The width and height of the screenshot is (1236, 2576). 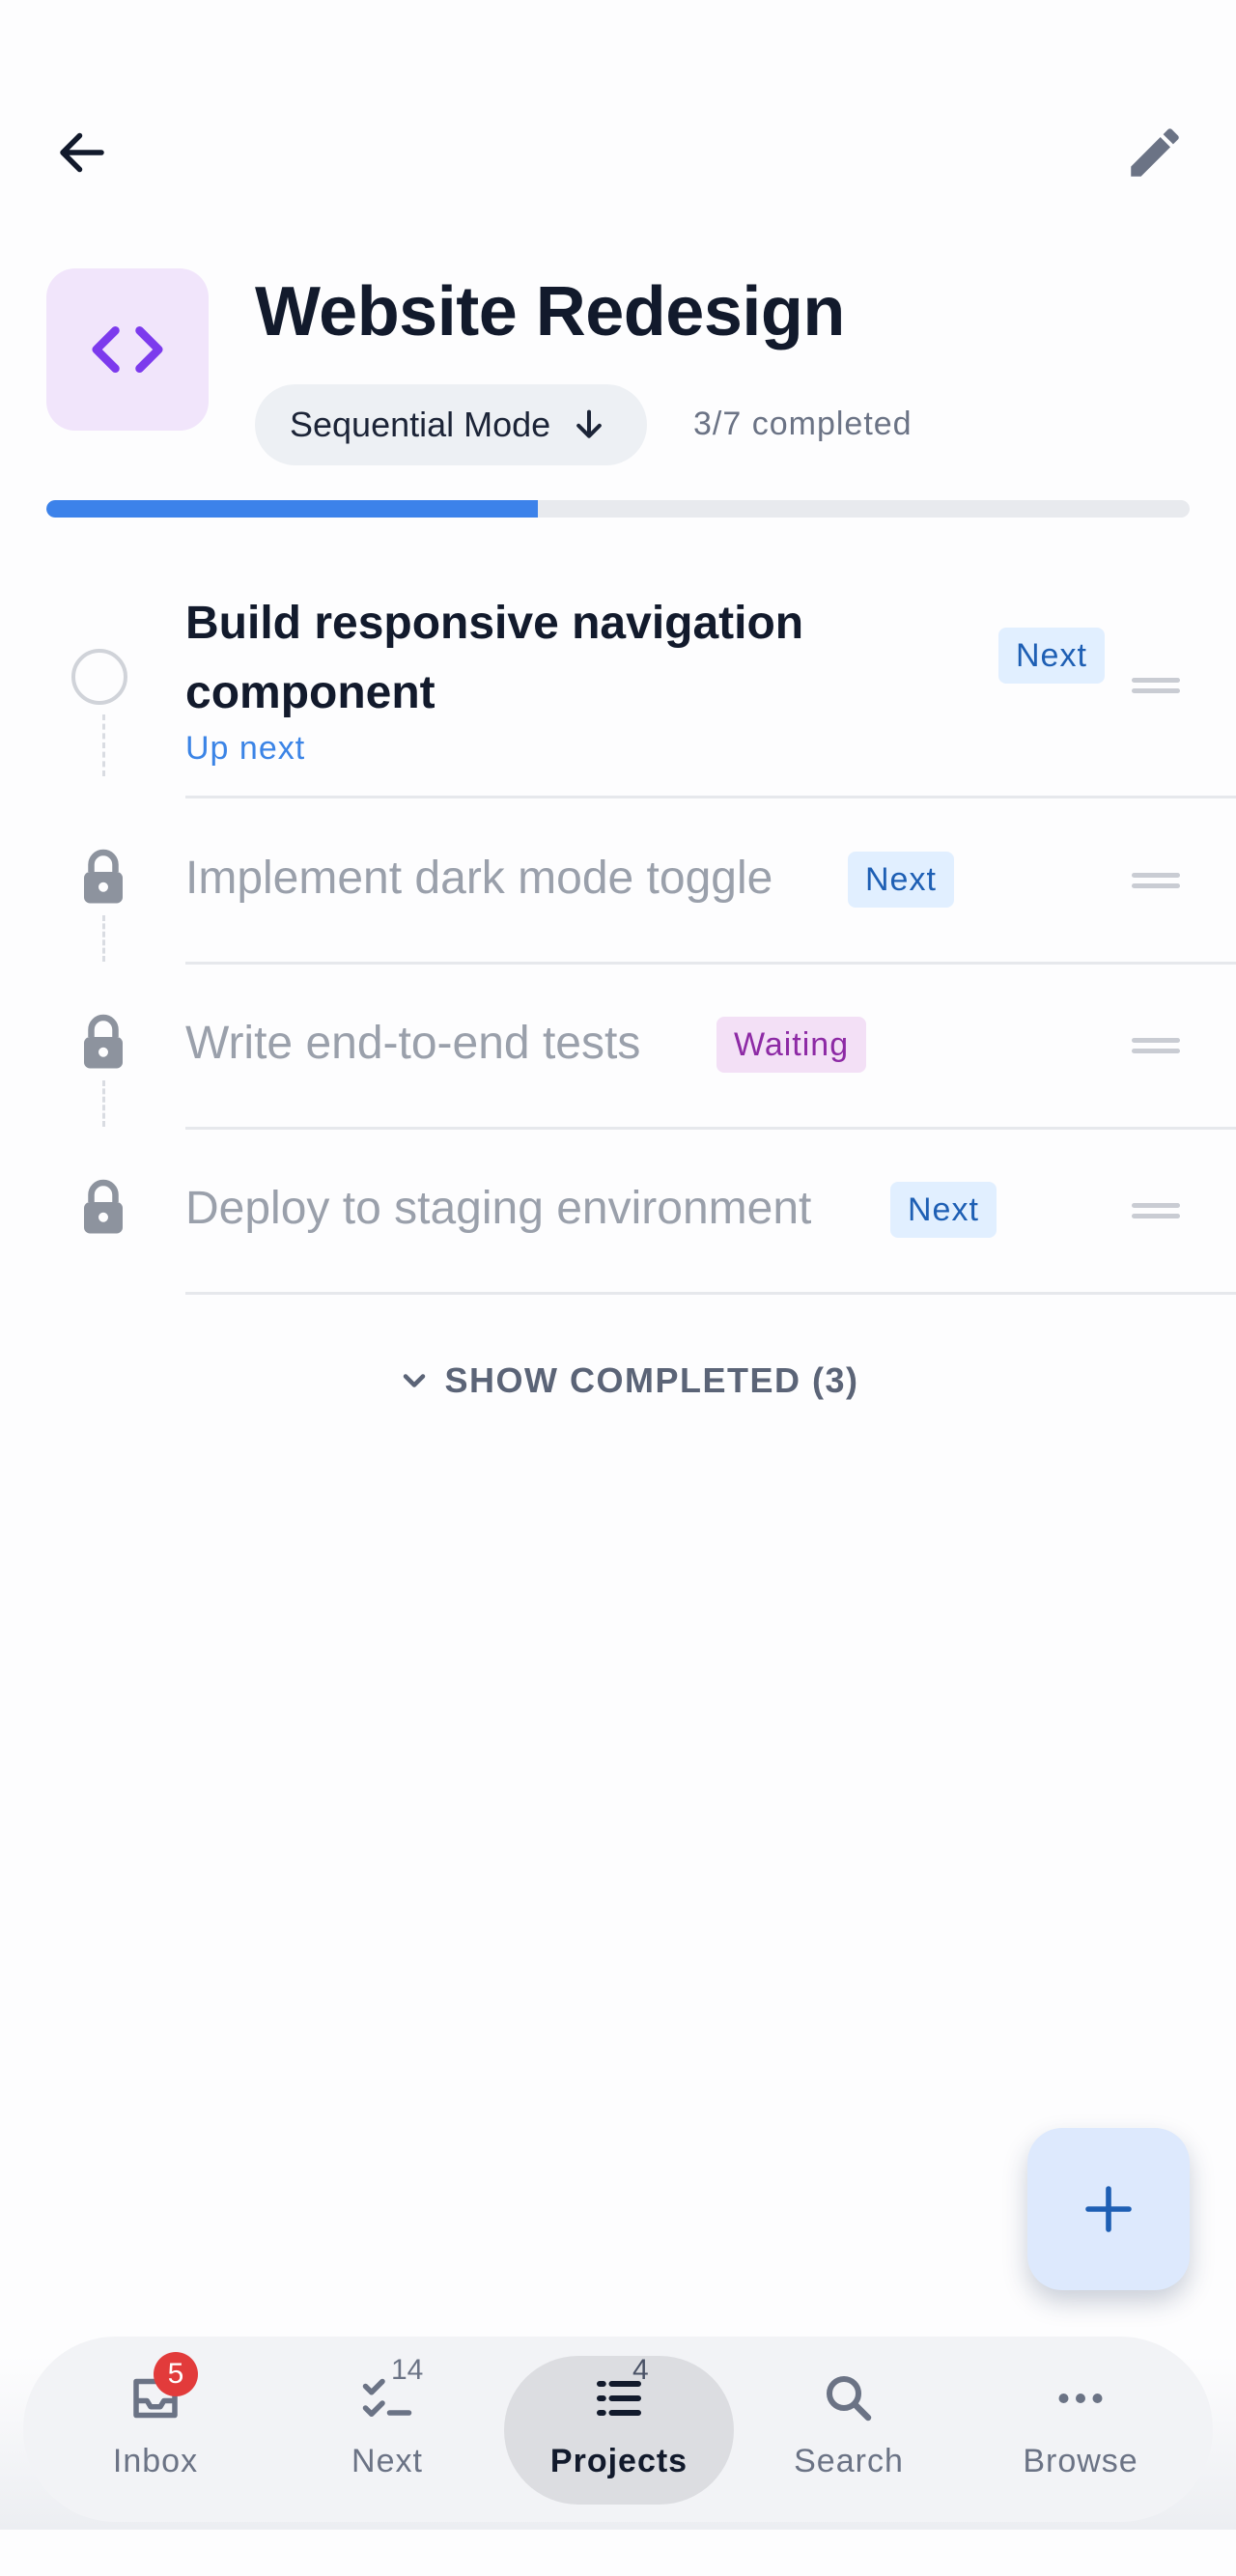 What do you see at coordinates (245, 749) in the screenshot?
I see `task-subtitle: Up next` at bounding box center [245, 749].